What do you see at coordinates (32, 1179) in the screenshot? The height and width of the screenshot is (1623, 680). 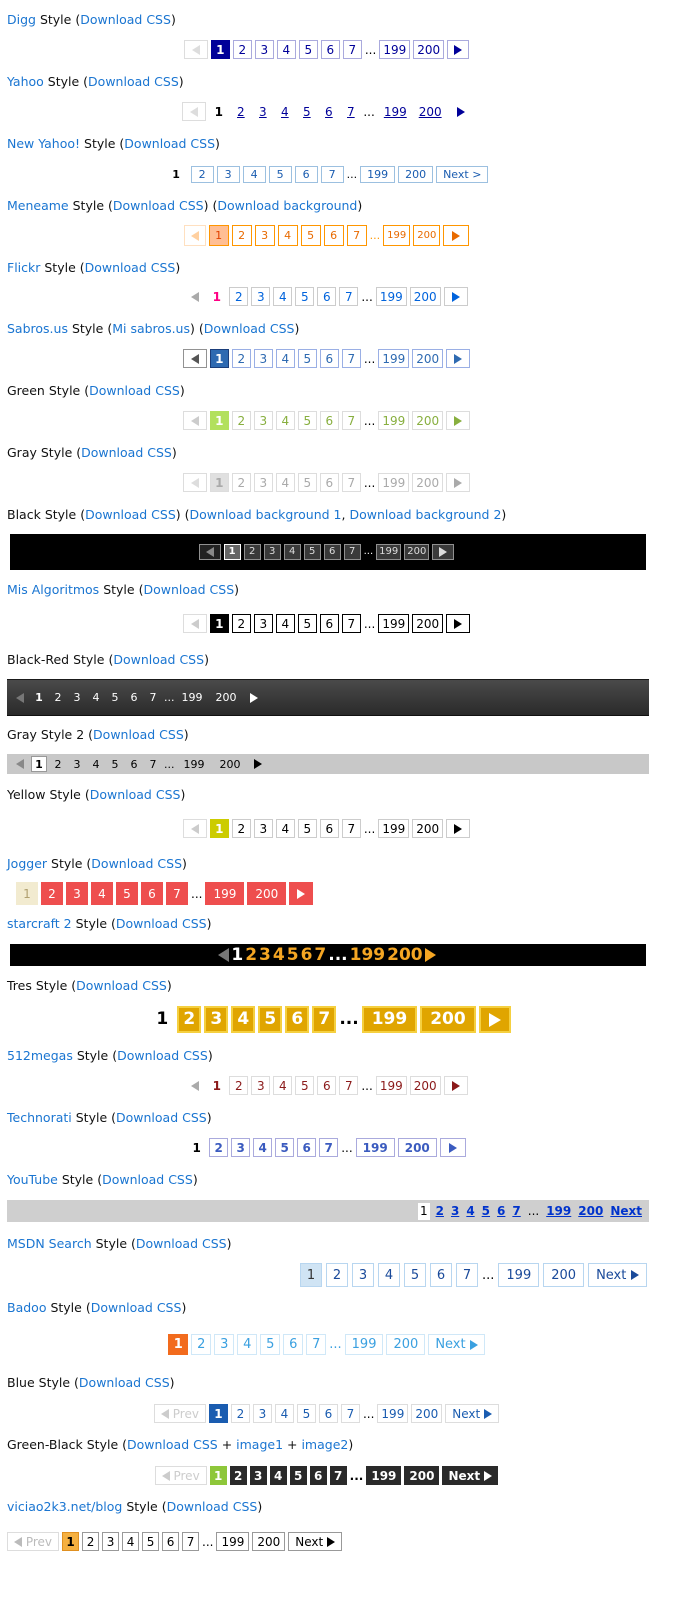 I see `youtube-link: YouTube` at bounding box center [32, 1179].